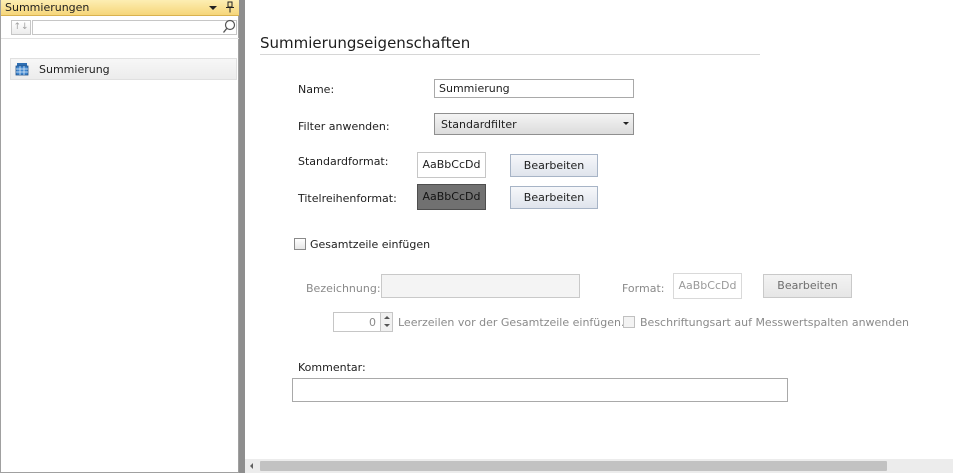 Image resolution: width=953 pixels, height=473 pixels. What do you see at coordinates (511, 322) in the screenshot?
I see `empty-rows-label: Leerzeilen vor der Gesamtzeile einfügen.` at bounding box center [511, 322].